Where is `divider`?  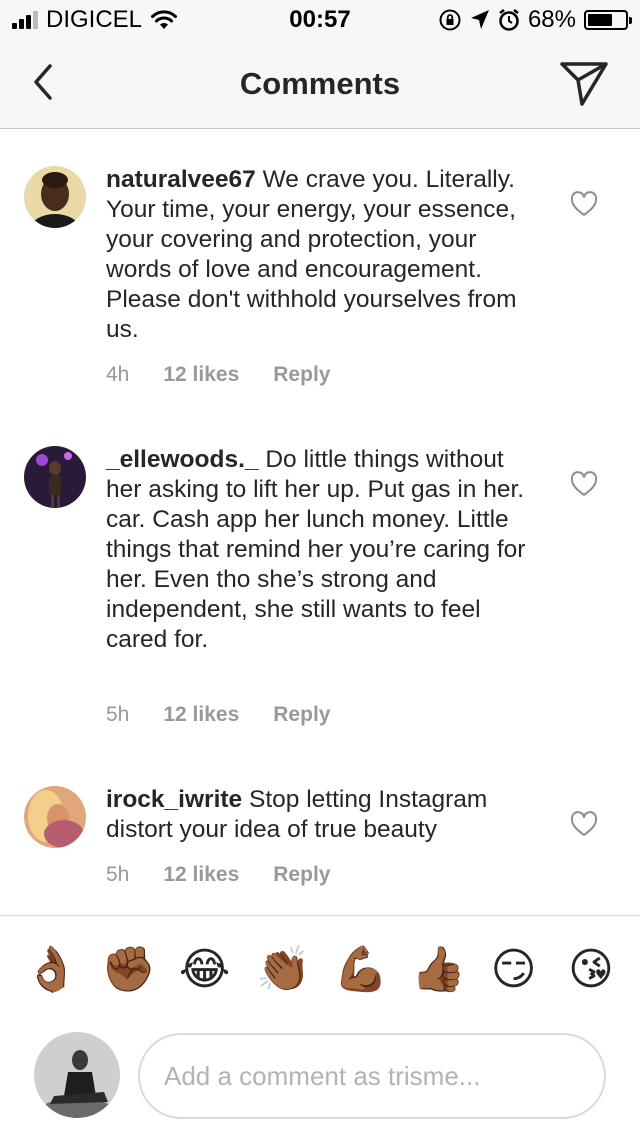 divider is located at coordinates (320, 915).